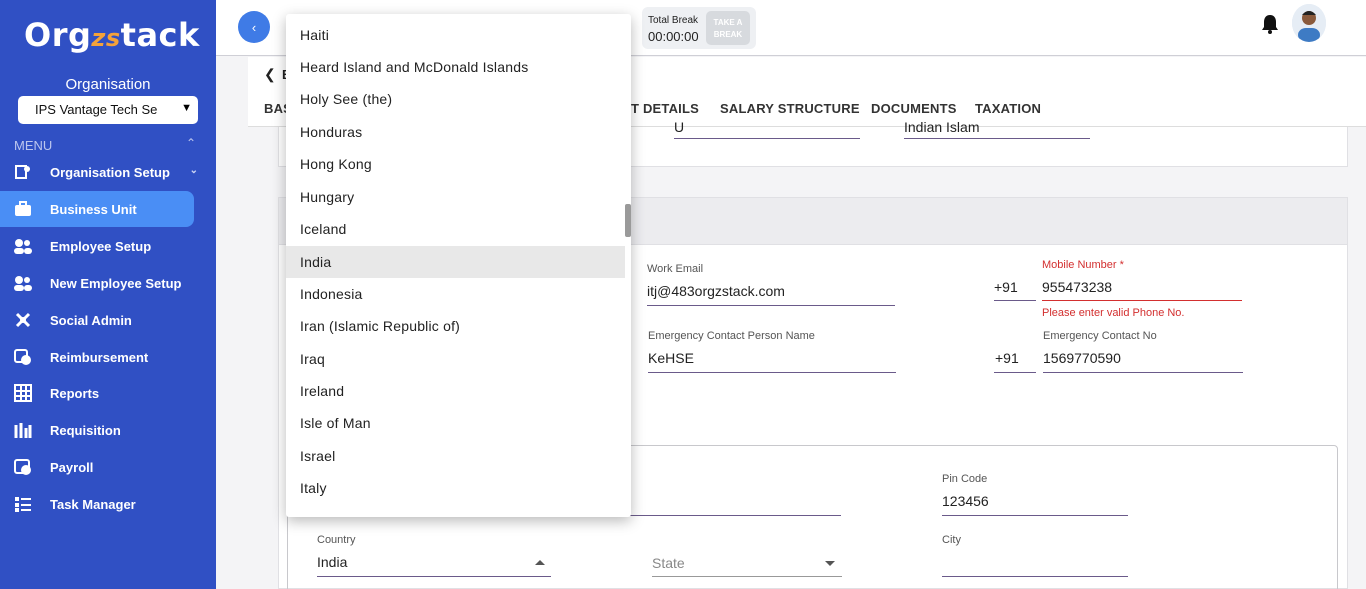 This screenshot has width=1366, height=589. Describe the element at coordinates (455, 132) in the screenshot. I see `country-option-honduras: Honduras` at that location.